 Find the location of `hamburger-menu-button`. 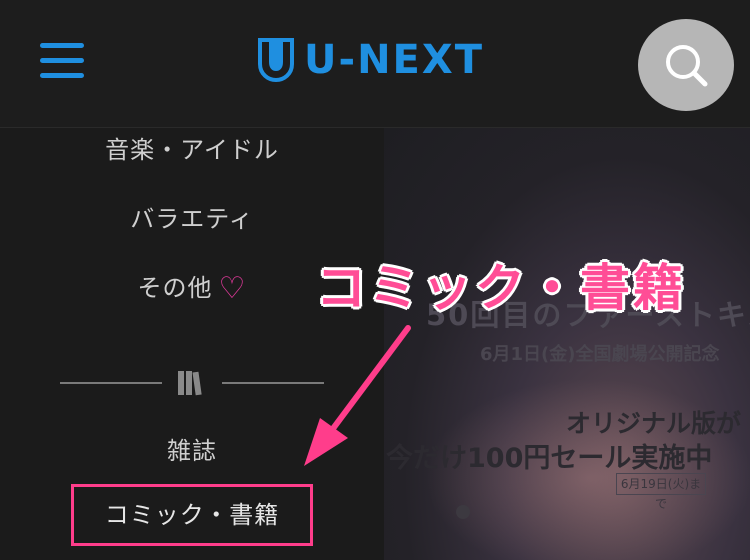

hamburger-menu-button is located at coordinates (63, 61).